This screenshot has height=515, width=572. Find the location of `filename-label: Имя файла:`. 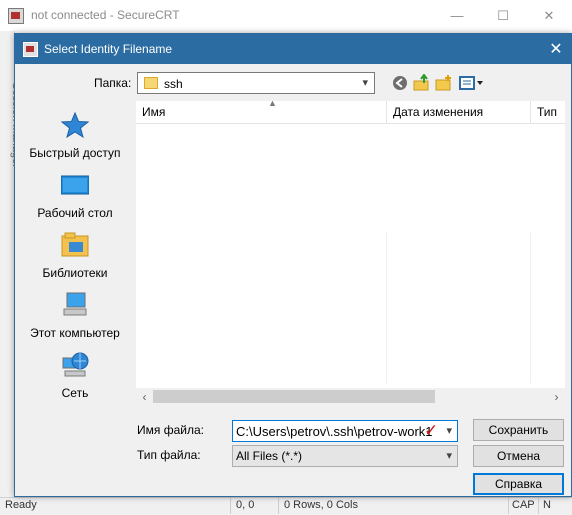

filename-label: Имя файла: is located at coordinates (170, 430).